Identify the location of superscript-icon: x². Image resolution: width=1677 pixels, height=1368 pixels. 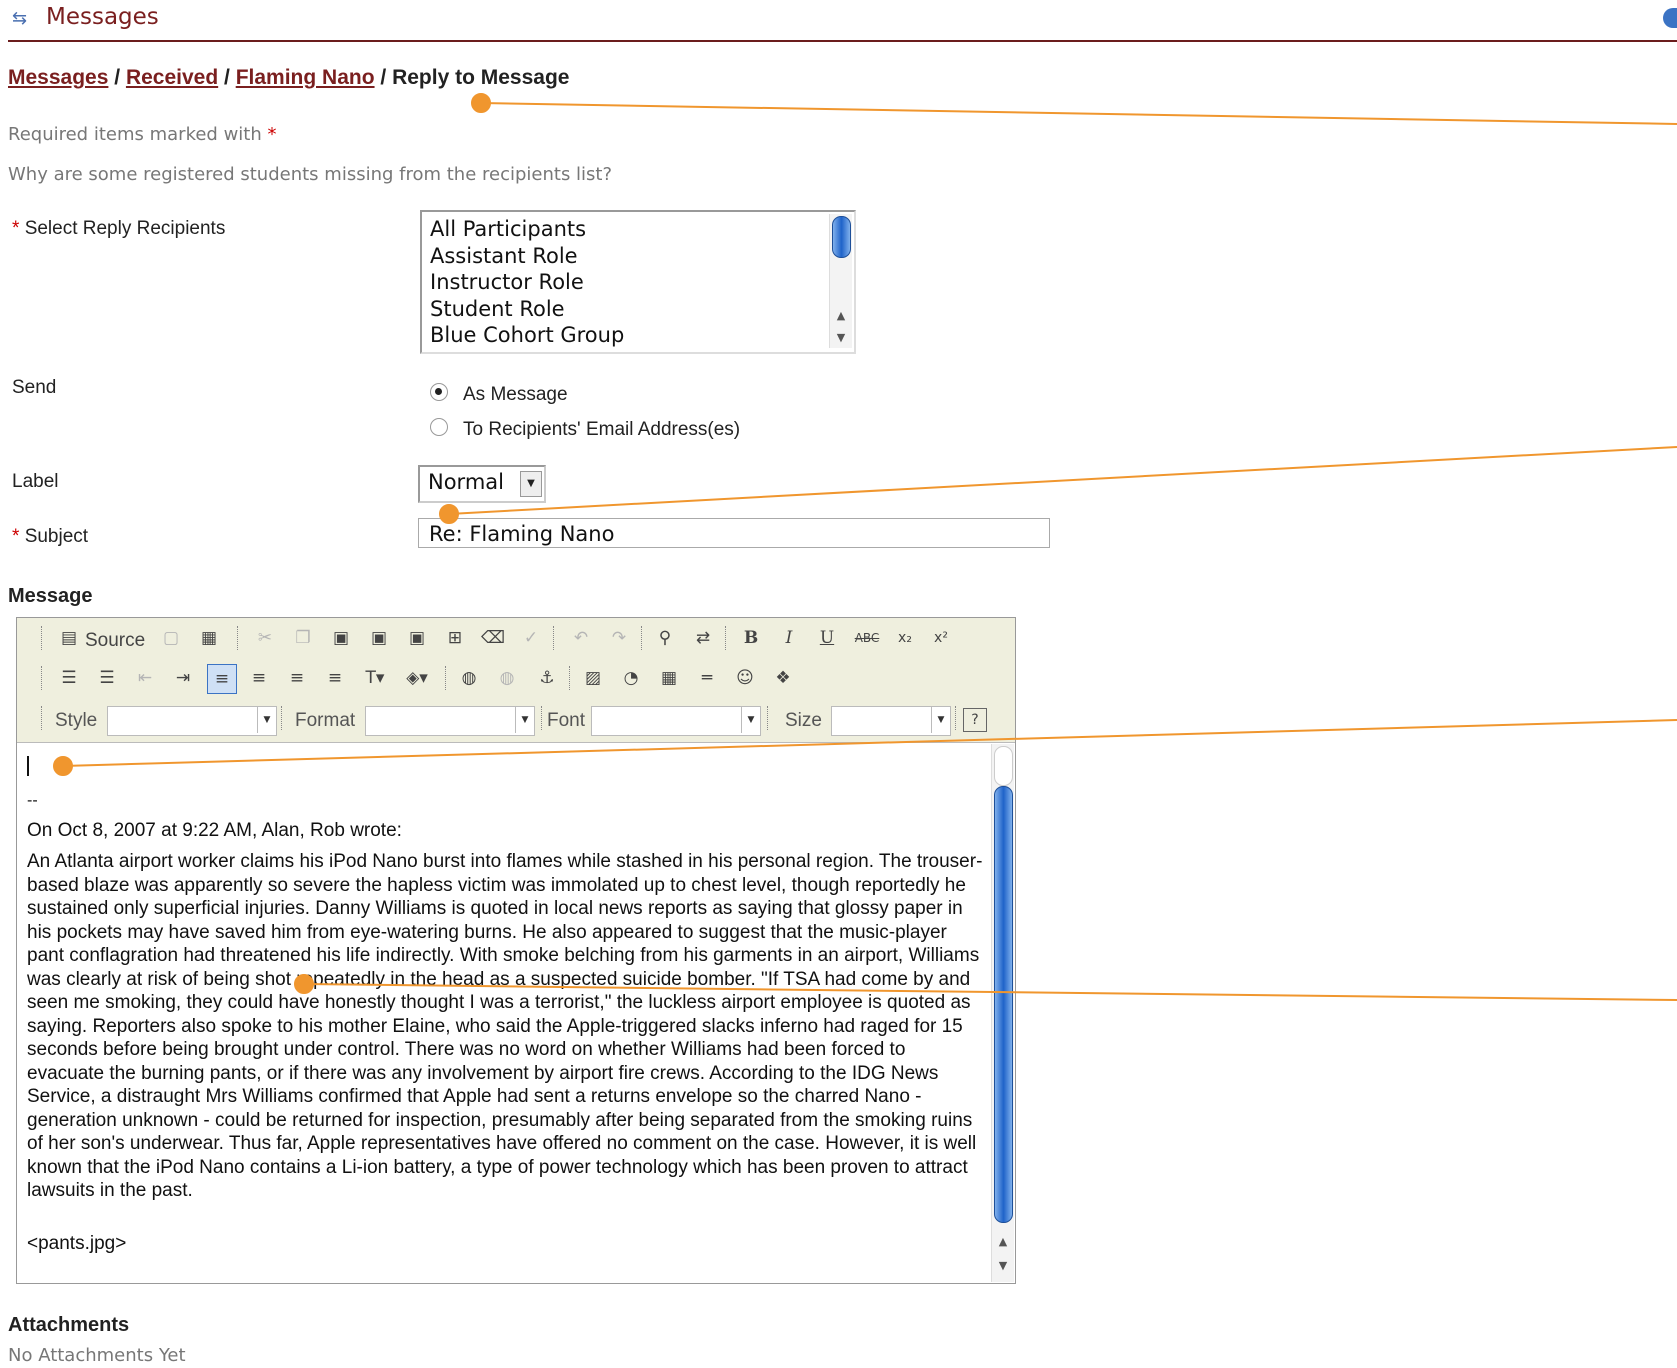
(941, 638).